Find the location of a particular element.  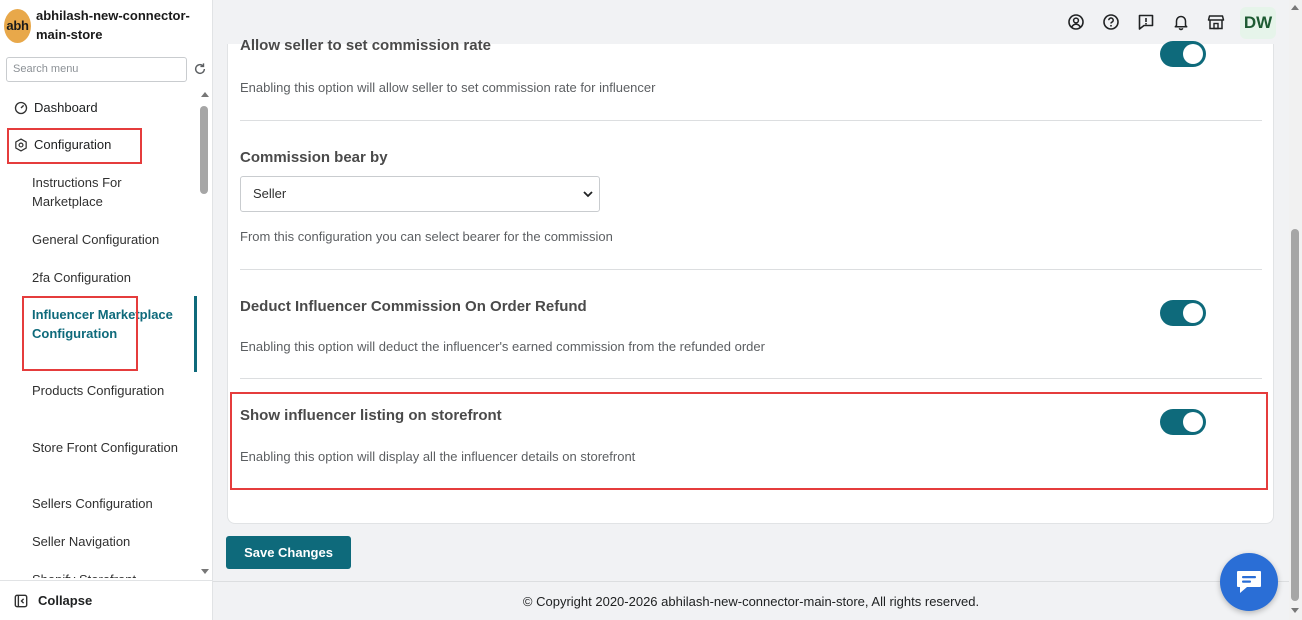

commission-bear-section: Commission bear by is located at coordinates (751, 157).